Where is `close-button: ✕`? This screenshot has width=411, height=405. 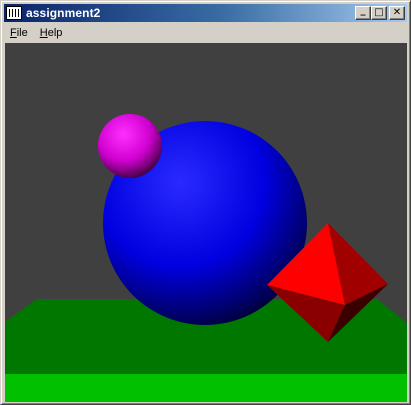
close-button: ✕ is located at coordinates (397, 13).